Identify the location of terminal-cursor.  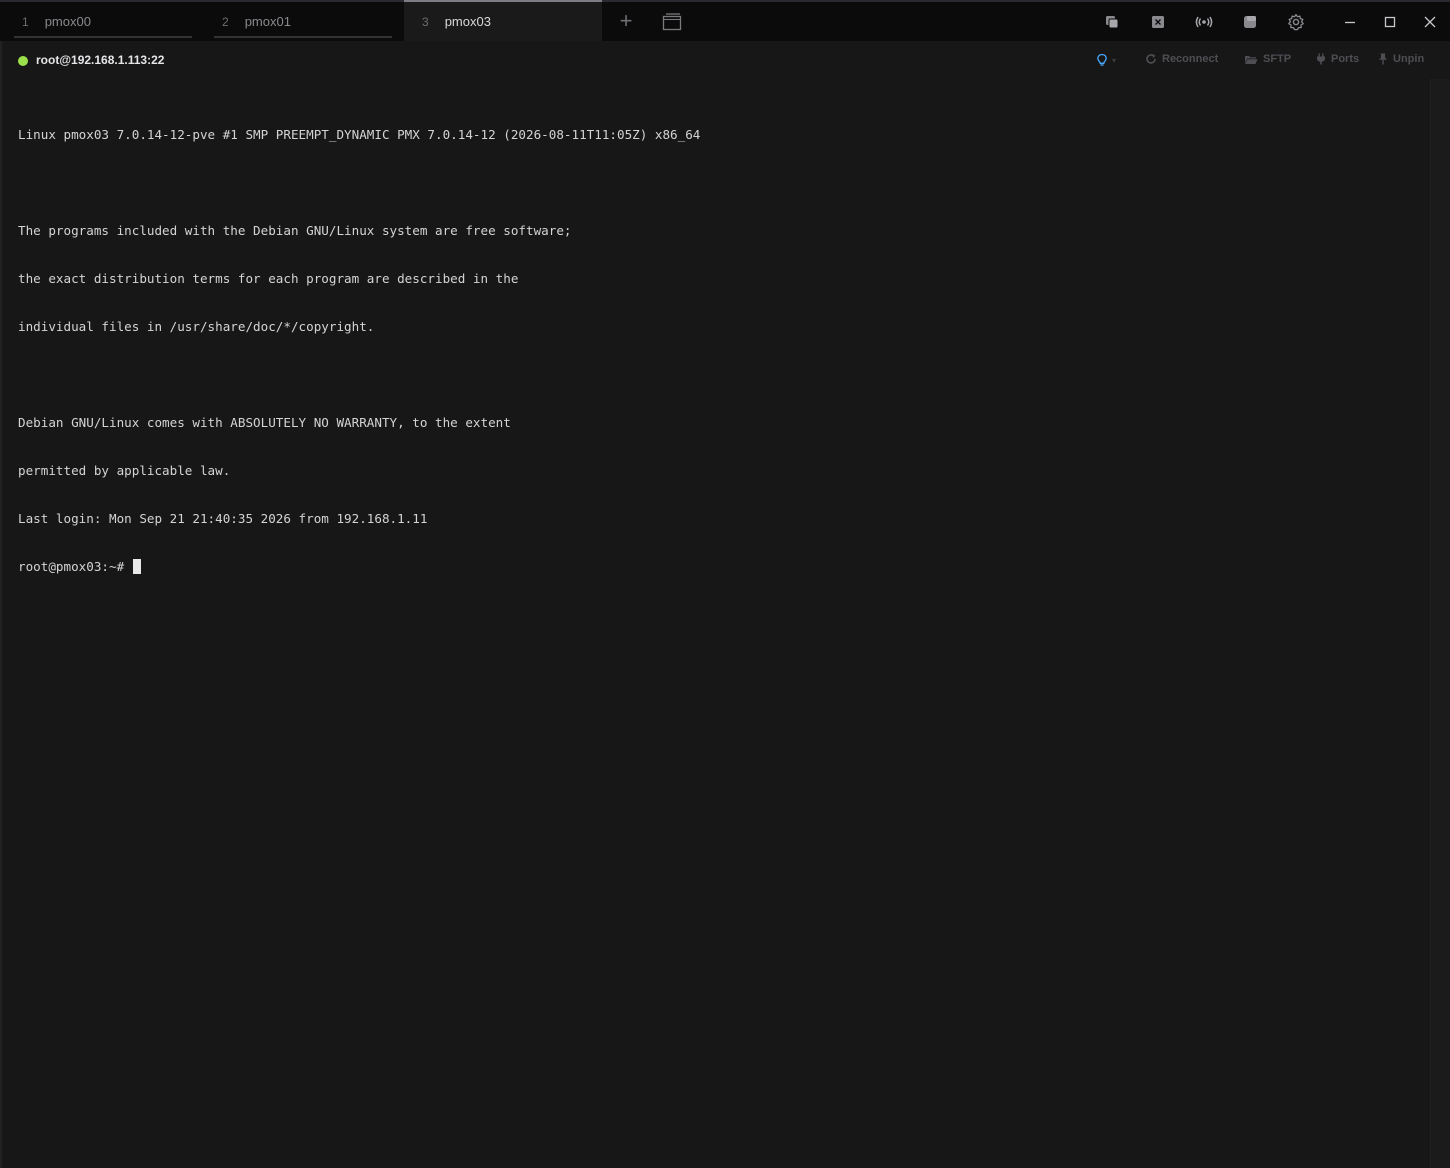
(136, 566).